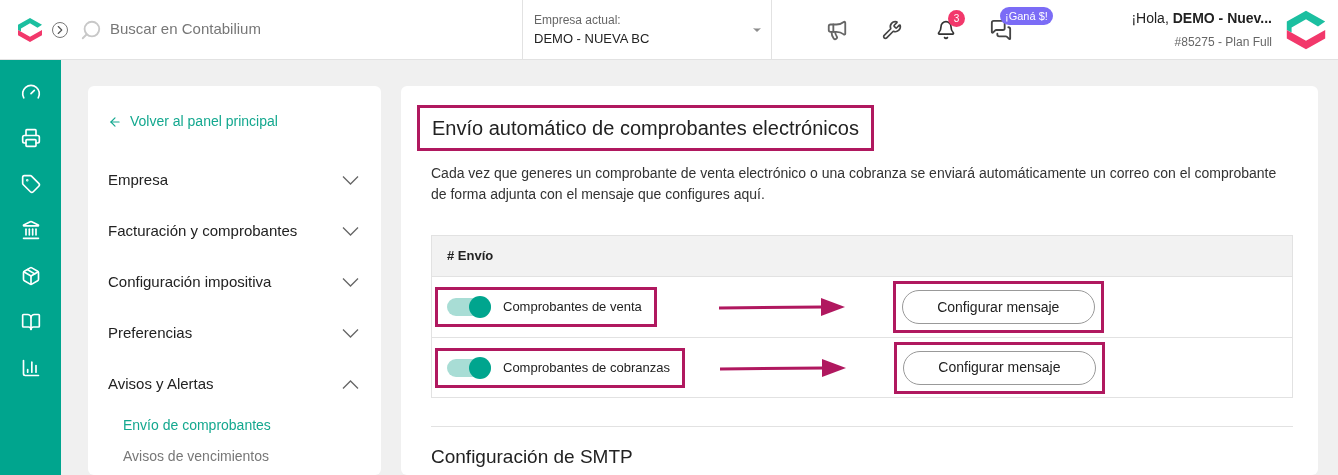  What do you see at coordinates (234, 231) in the screenshot?
I see `menu-section: Facturación y comprobantes` at bounding box center [234, 231].